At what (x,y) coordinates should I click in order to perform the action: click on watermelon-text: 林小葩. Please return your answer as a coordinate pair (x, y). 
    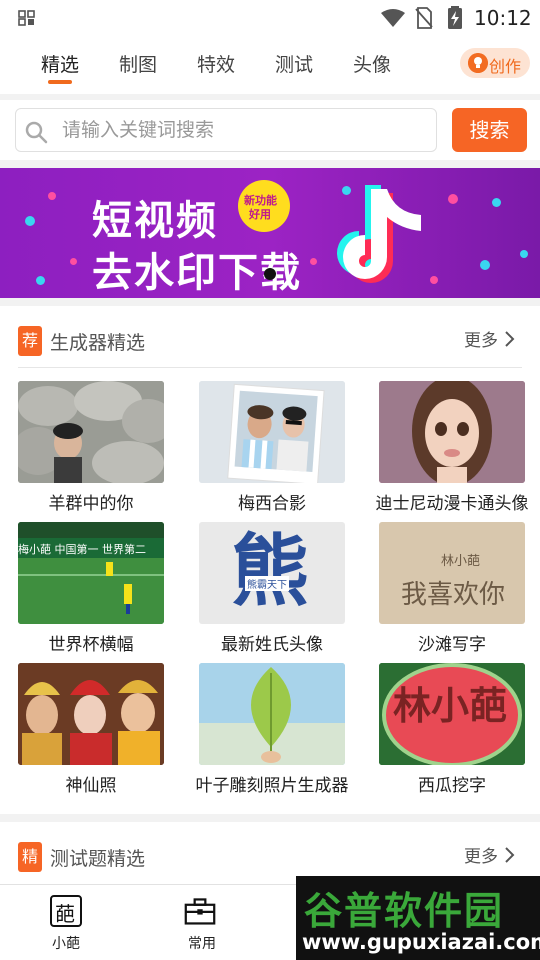
    Looking at the image, I should click on (450, 706).